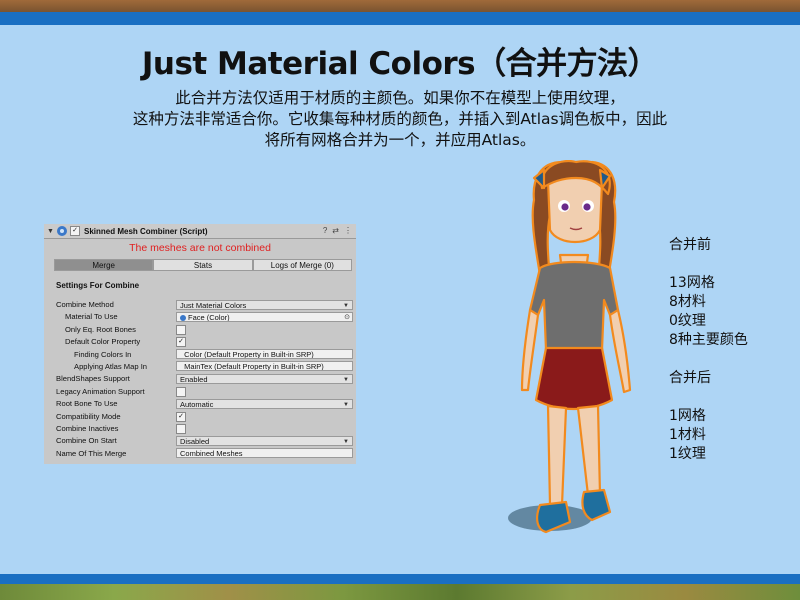 This screenshot has width=800, height=600. I want to click on setting-row: Root Bone To Use Automatic, so click(200, 404).